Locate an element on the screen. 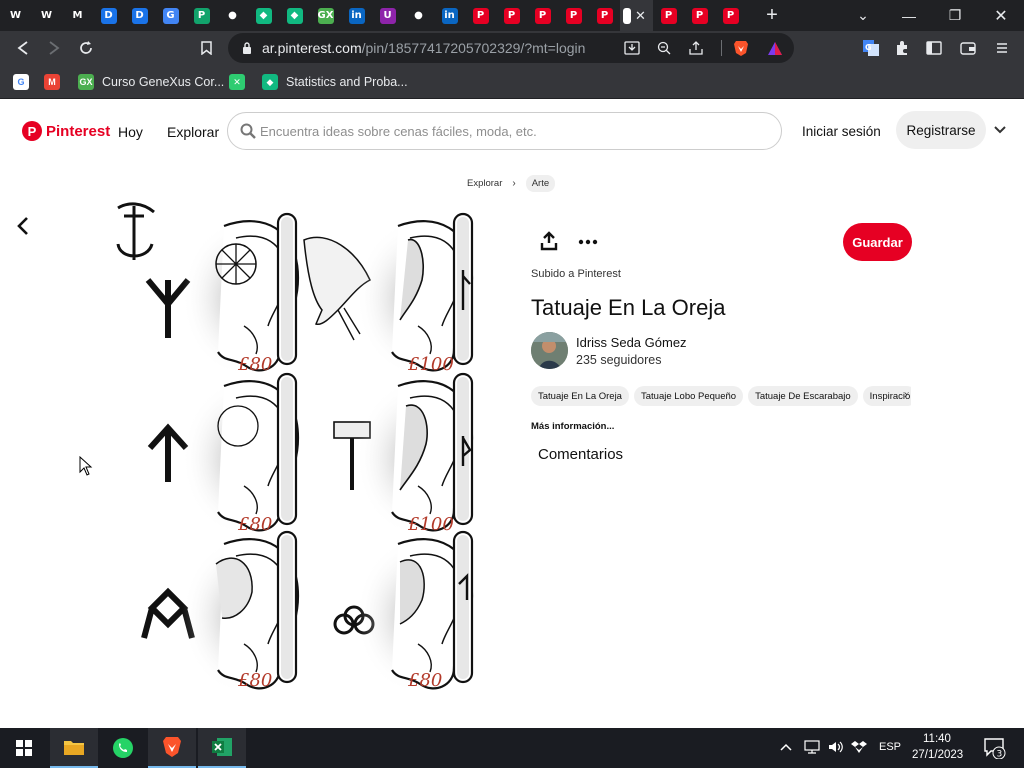 This screenshot has height=768, width=1024. tab-1: W is located at coordinates (46, 15).